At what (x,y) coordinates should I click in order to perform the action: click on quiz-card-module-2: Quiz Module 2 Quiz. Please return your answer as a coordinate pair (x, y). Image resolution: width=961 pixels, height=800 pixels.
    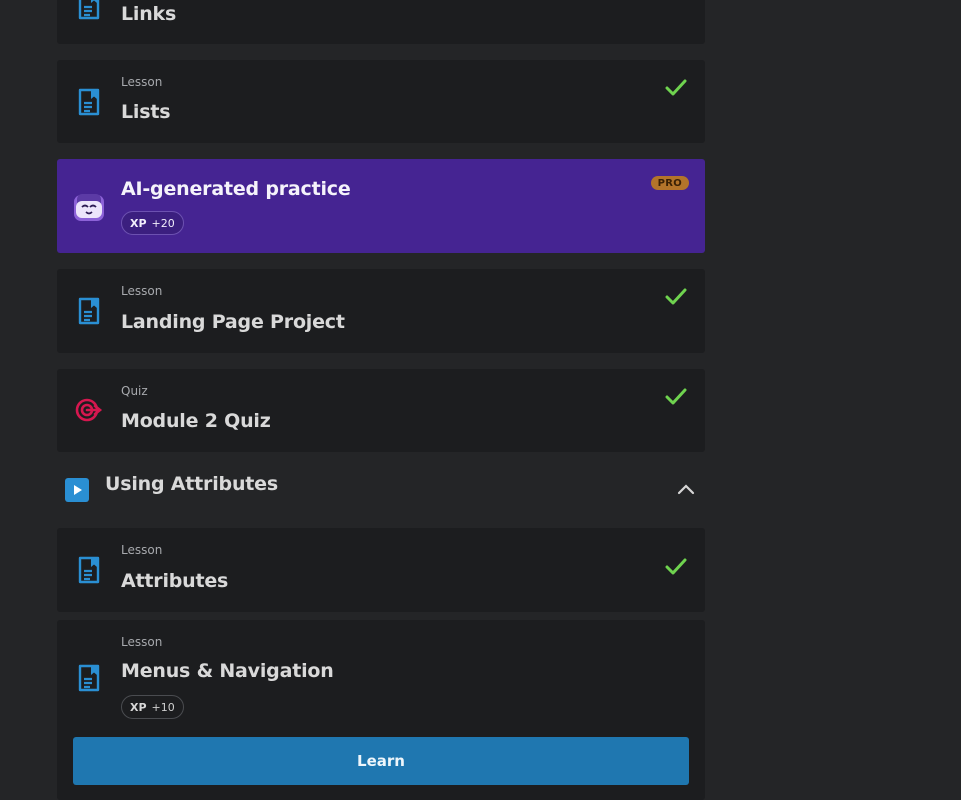
    Looking at the image, I should click on (381, 410).